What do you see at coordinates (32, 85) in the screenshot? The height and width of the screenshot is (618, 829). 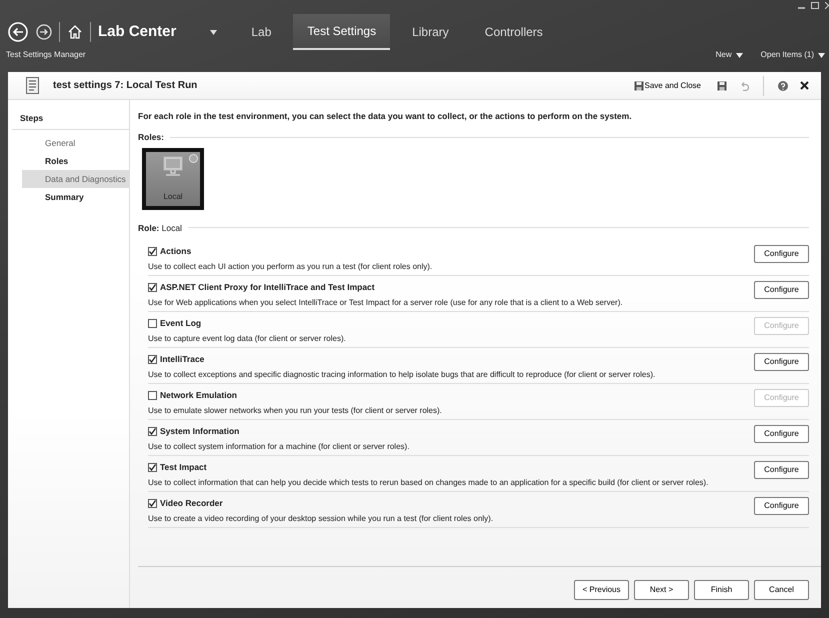 I see `document-icon` at bounding box center [32, 85].